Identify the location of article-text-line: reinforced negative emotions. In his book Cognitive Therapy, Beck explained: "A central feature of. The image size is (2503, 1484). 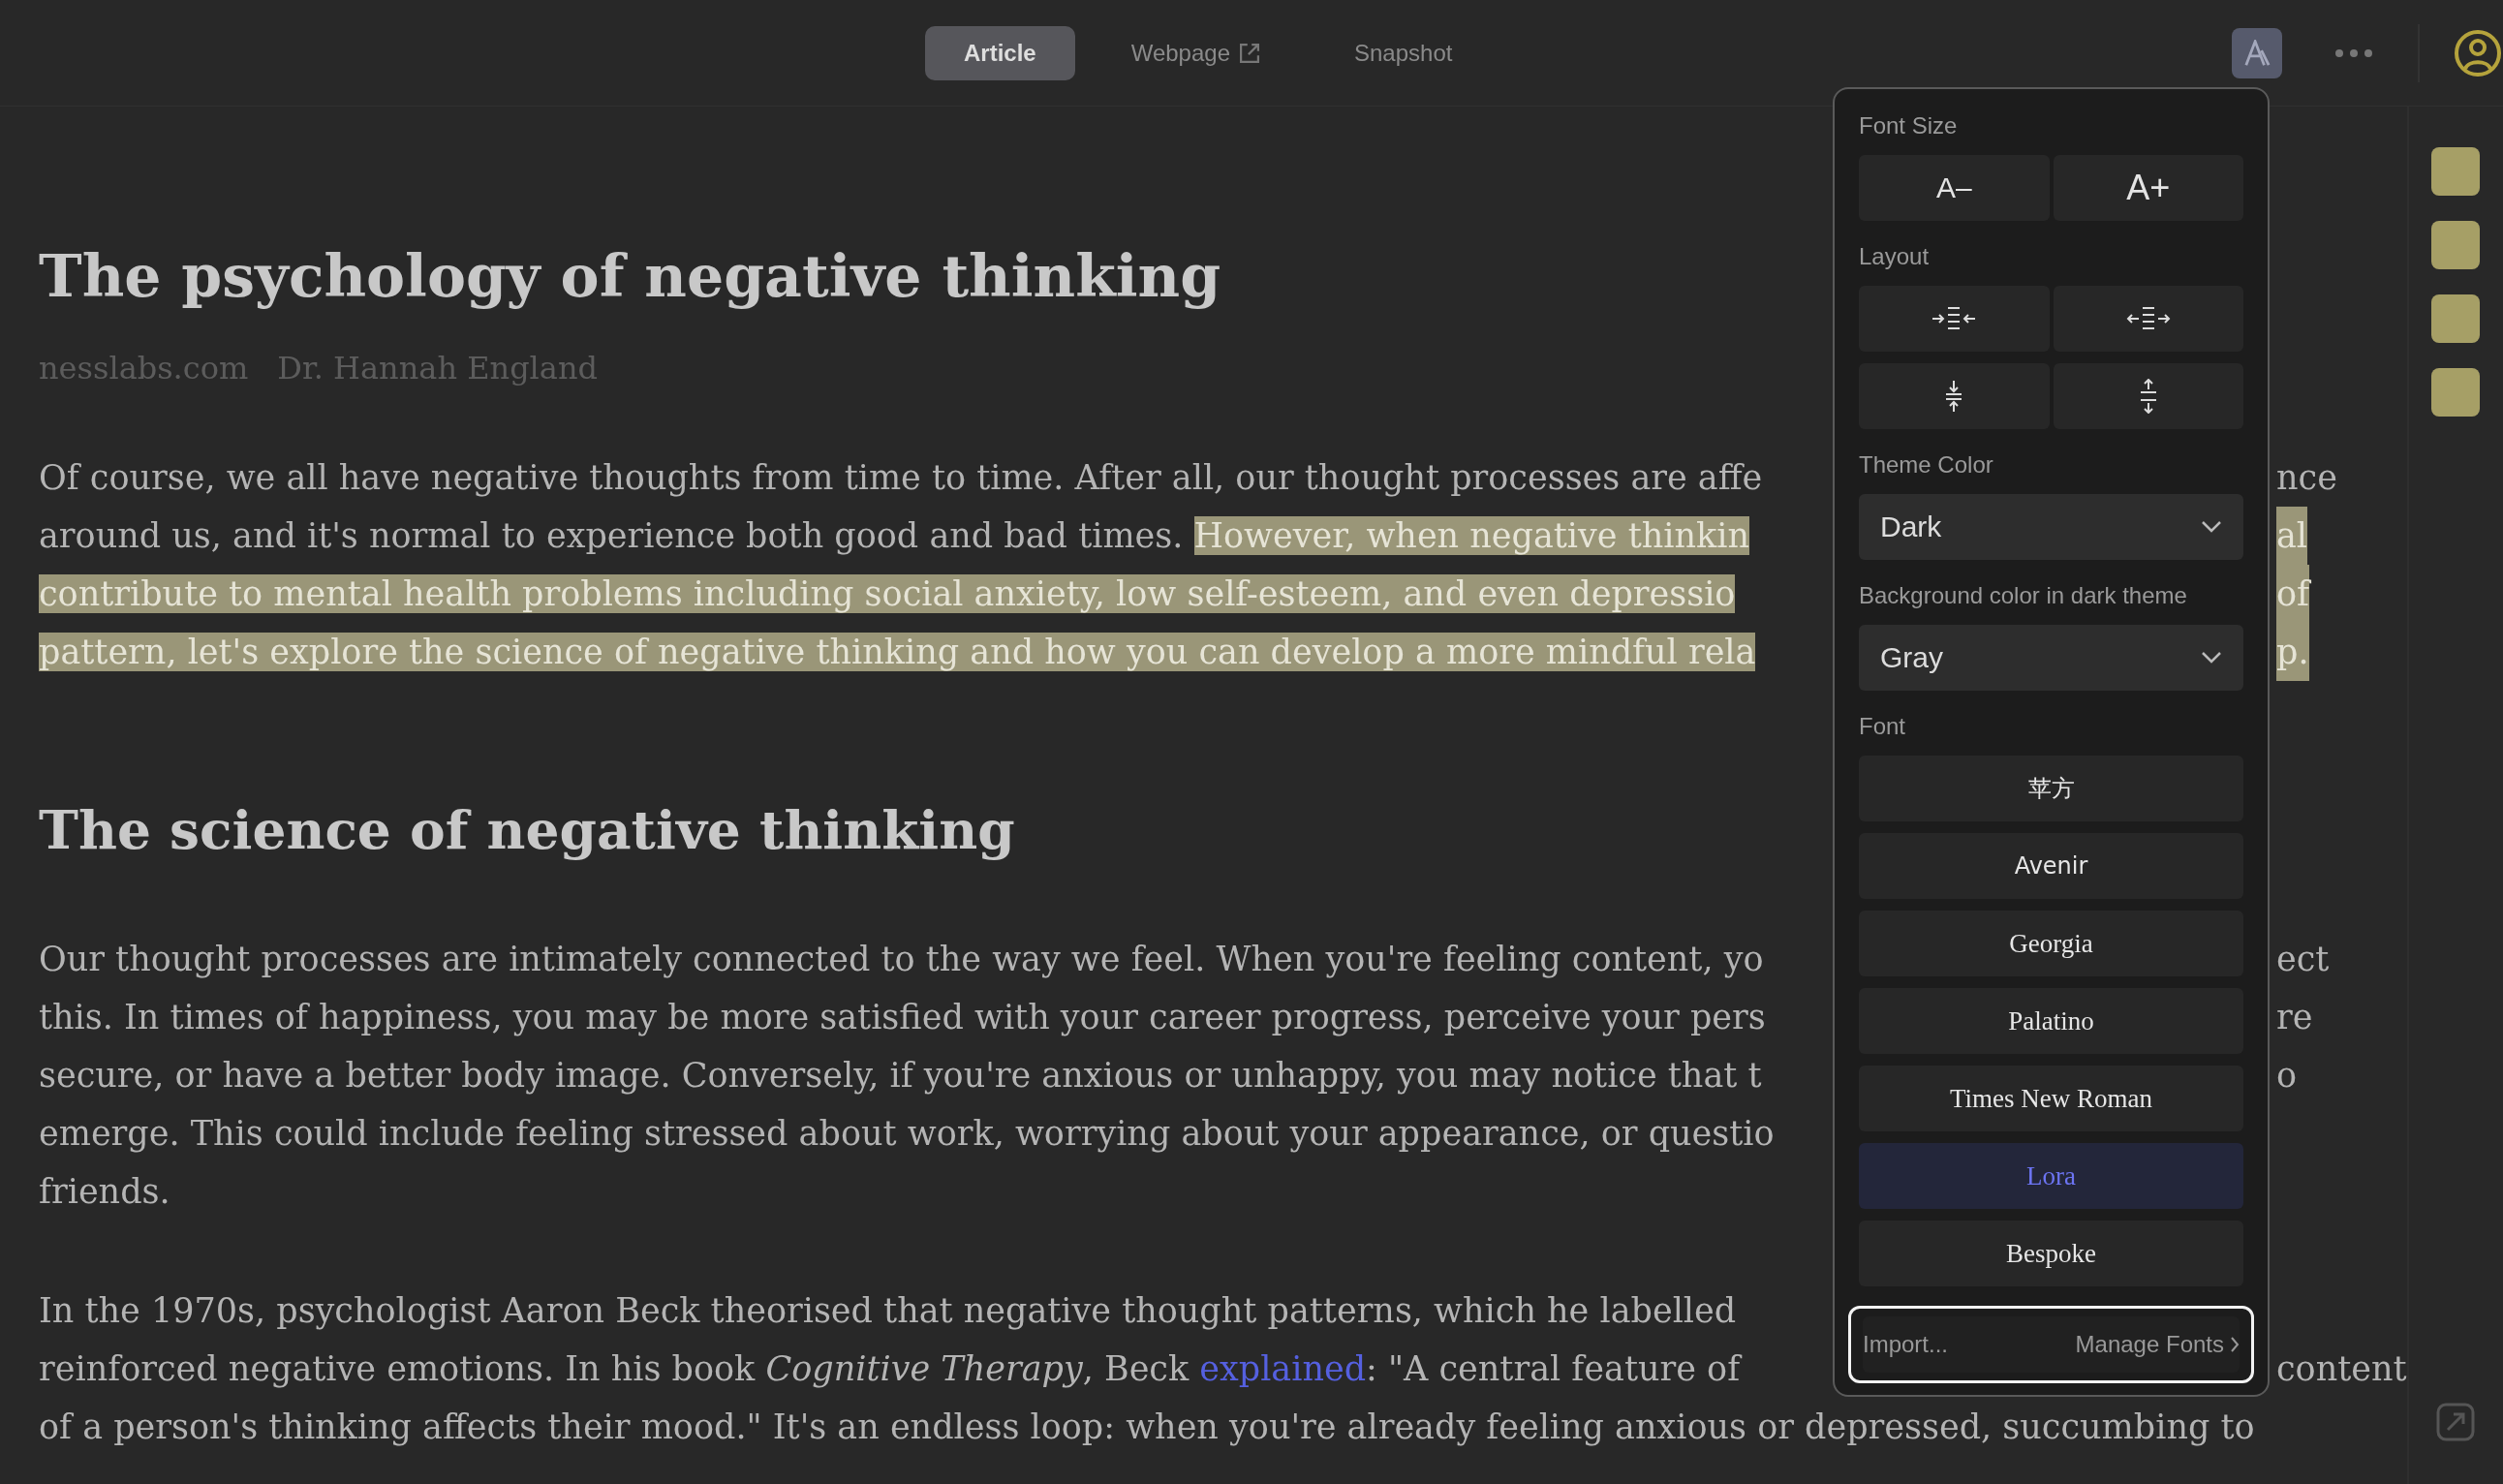
(890, 1369).